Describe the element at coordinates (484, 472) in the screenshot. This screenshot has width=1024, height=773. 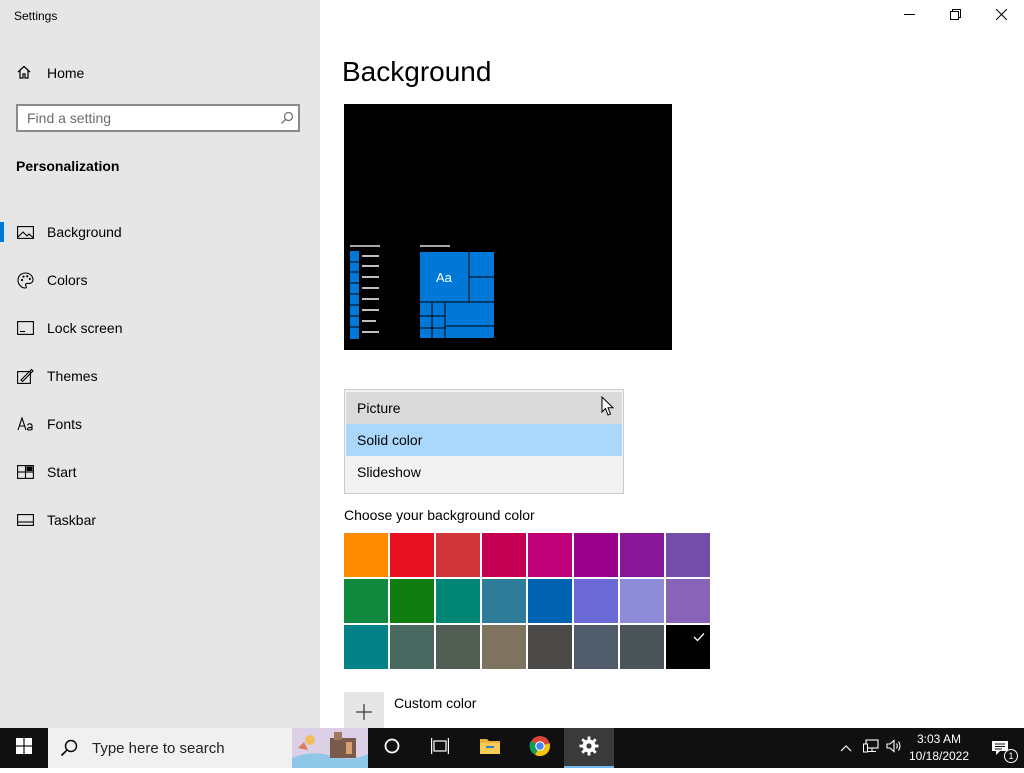
I see `dropdown-option-slideshow: Slideshow` at that location.